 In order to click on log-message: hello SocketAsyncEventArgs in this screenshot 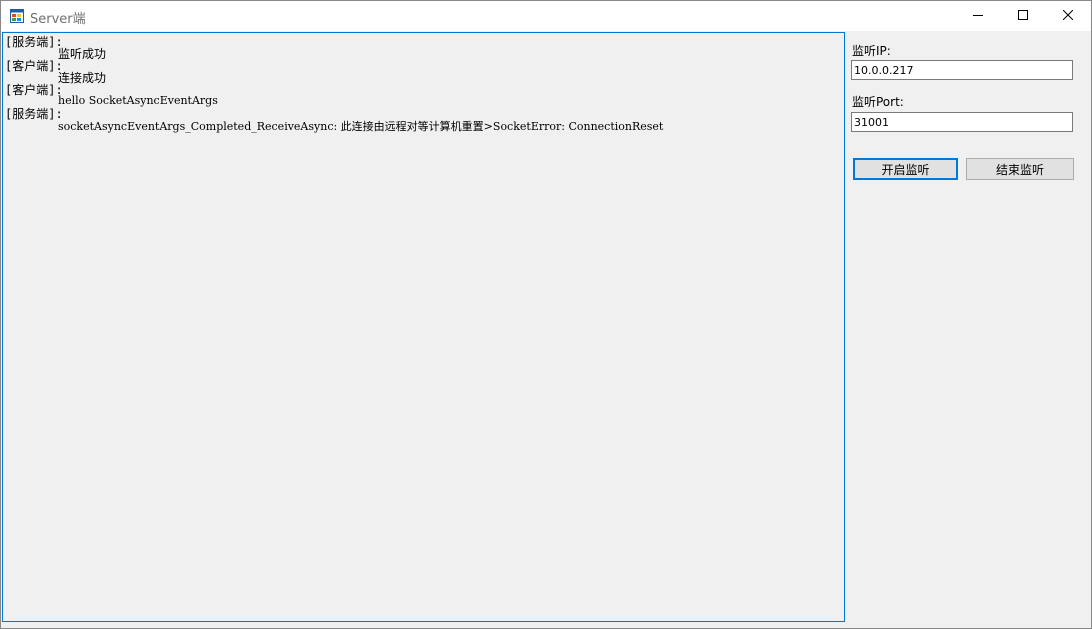, I will do `click(138, 100)`.